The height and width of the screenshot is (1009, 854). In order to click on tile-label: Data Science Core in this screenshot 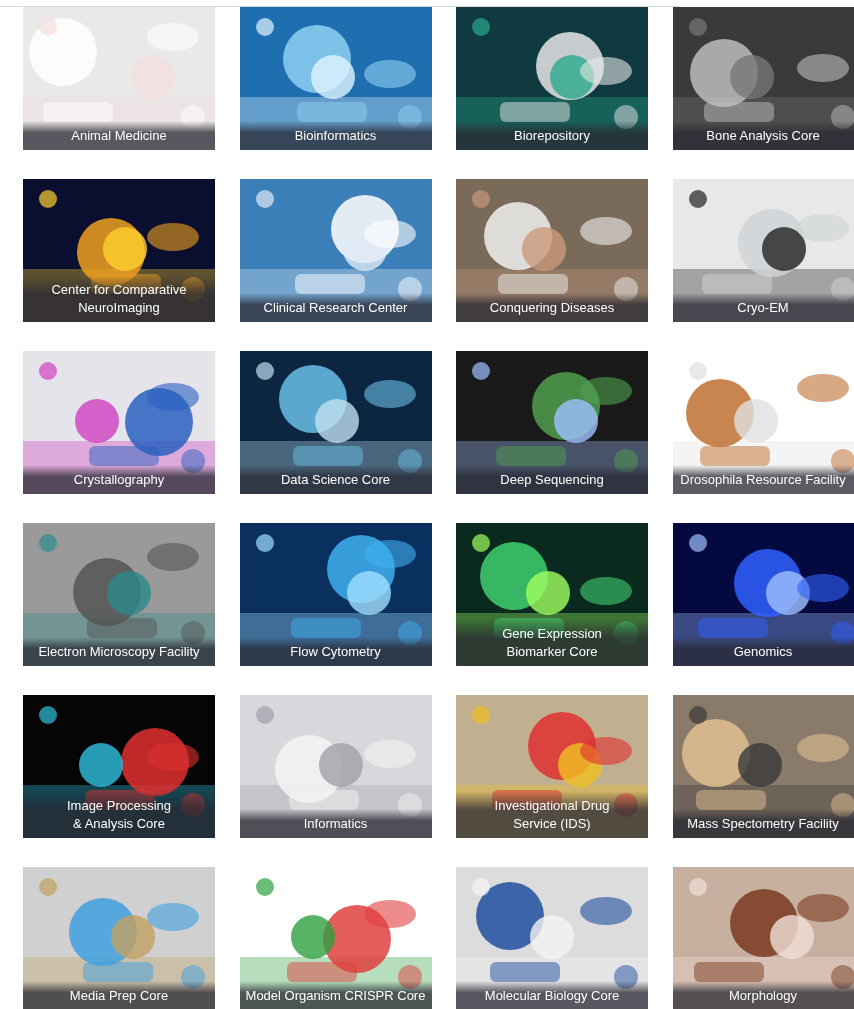, I will do `click(335, 479)`.